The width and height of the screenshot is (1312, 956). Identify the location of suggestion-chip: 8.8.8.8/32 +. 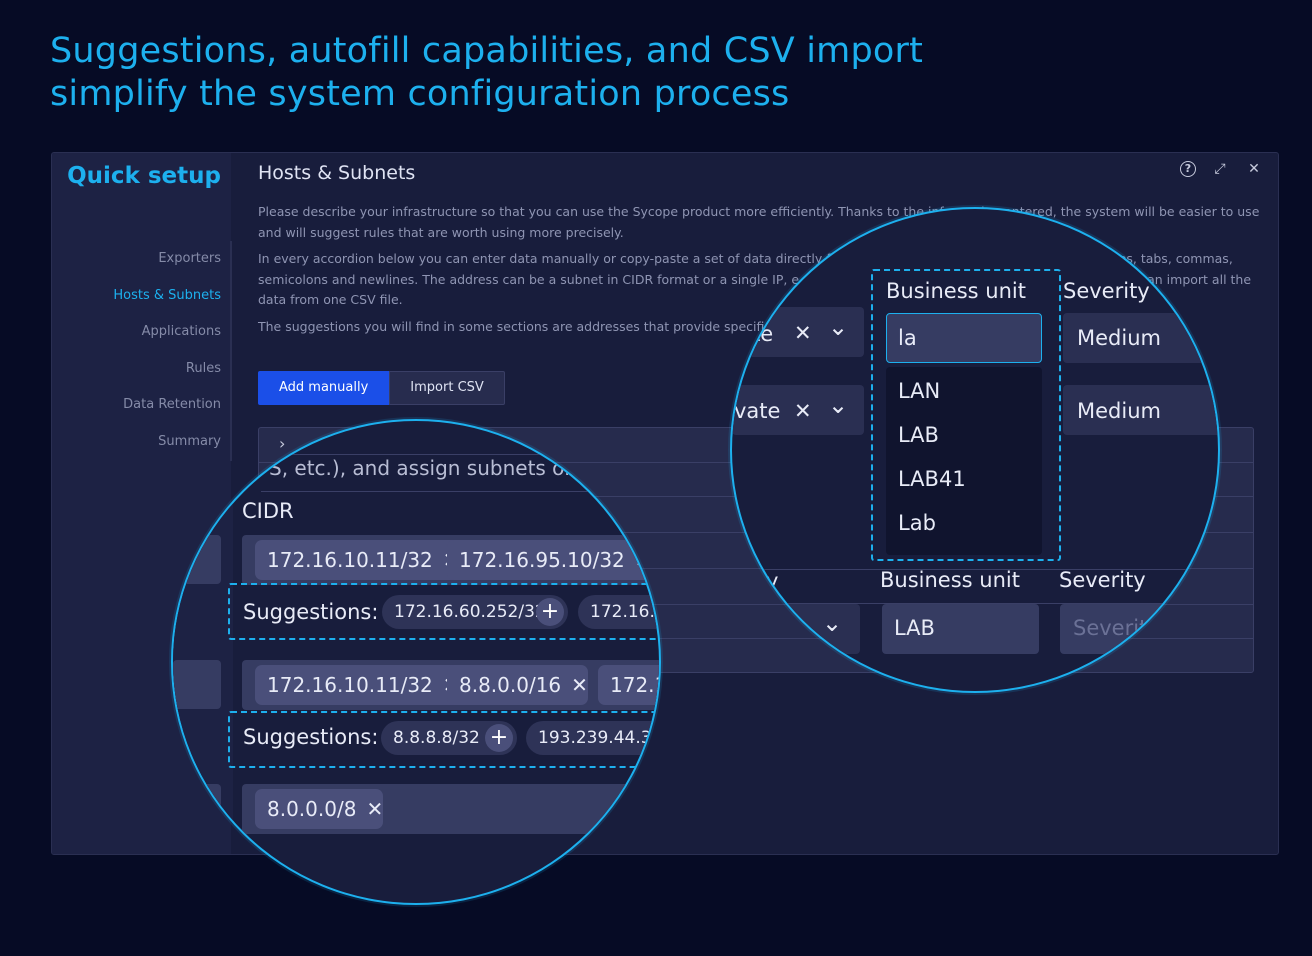
(449, 738).